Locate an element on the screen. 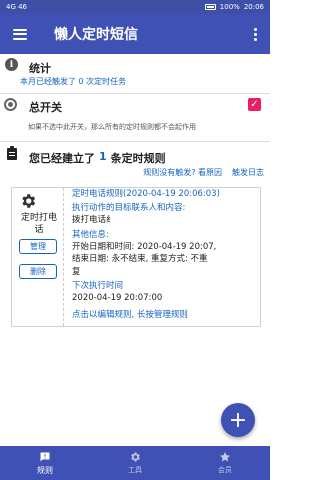  rule-next-value: 2020-04-19 20:07:00 is located at coordinates (117, 298).